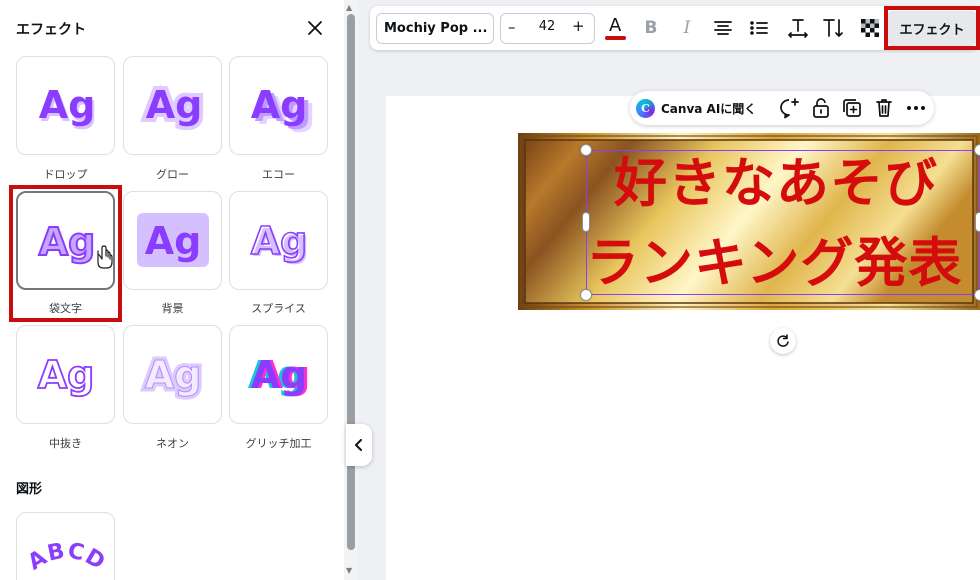 The height and width of the screenshot is (580, 980). I want to click on collapse-panel-button, so click(359, 445).